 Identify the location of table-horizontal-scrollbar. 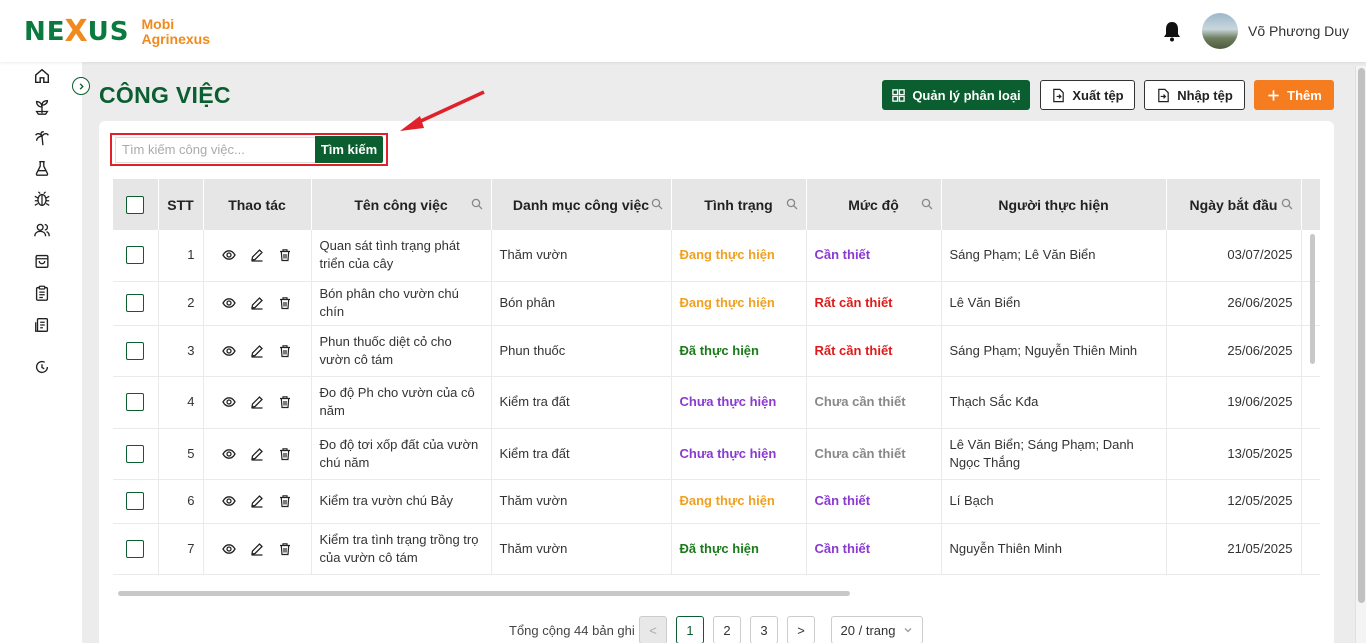
(484, 593).